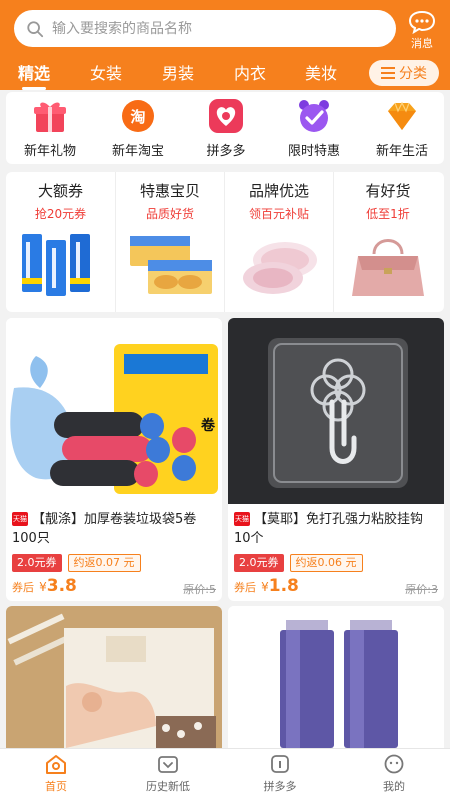 Image resolution: width=450 pixels, height=800 pixels. I want to click on chat-bubble-icon, so click(422, 22).